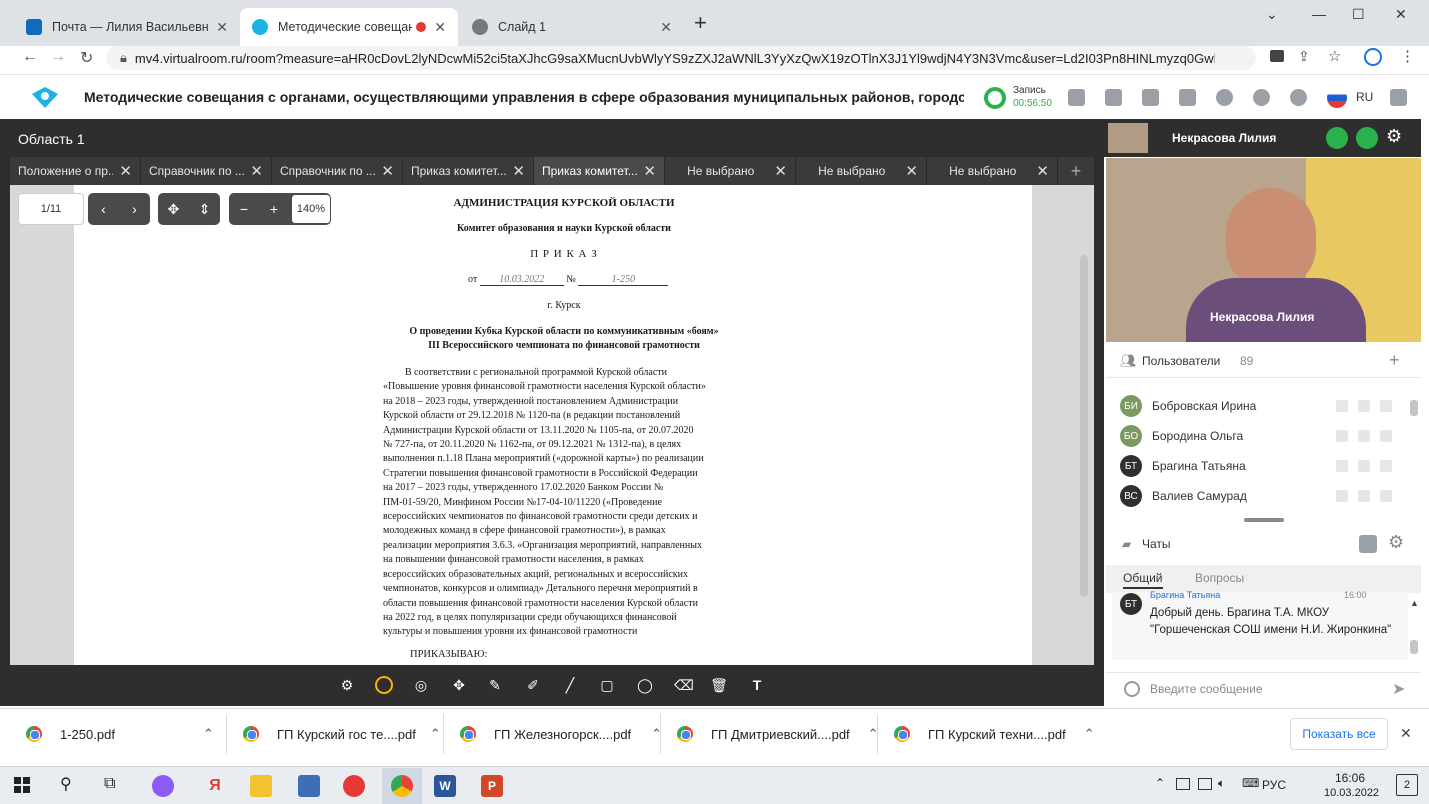  Describe the element at coordinates (1304, 56) in the screenshot. I see `share-icon: ⇪` at that location.